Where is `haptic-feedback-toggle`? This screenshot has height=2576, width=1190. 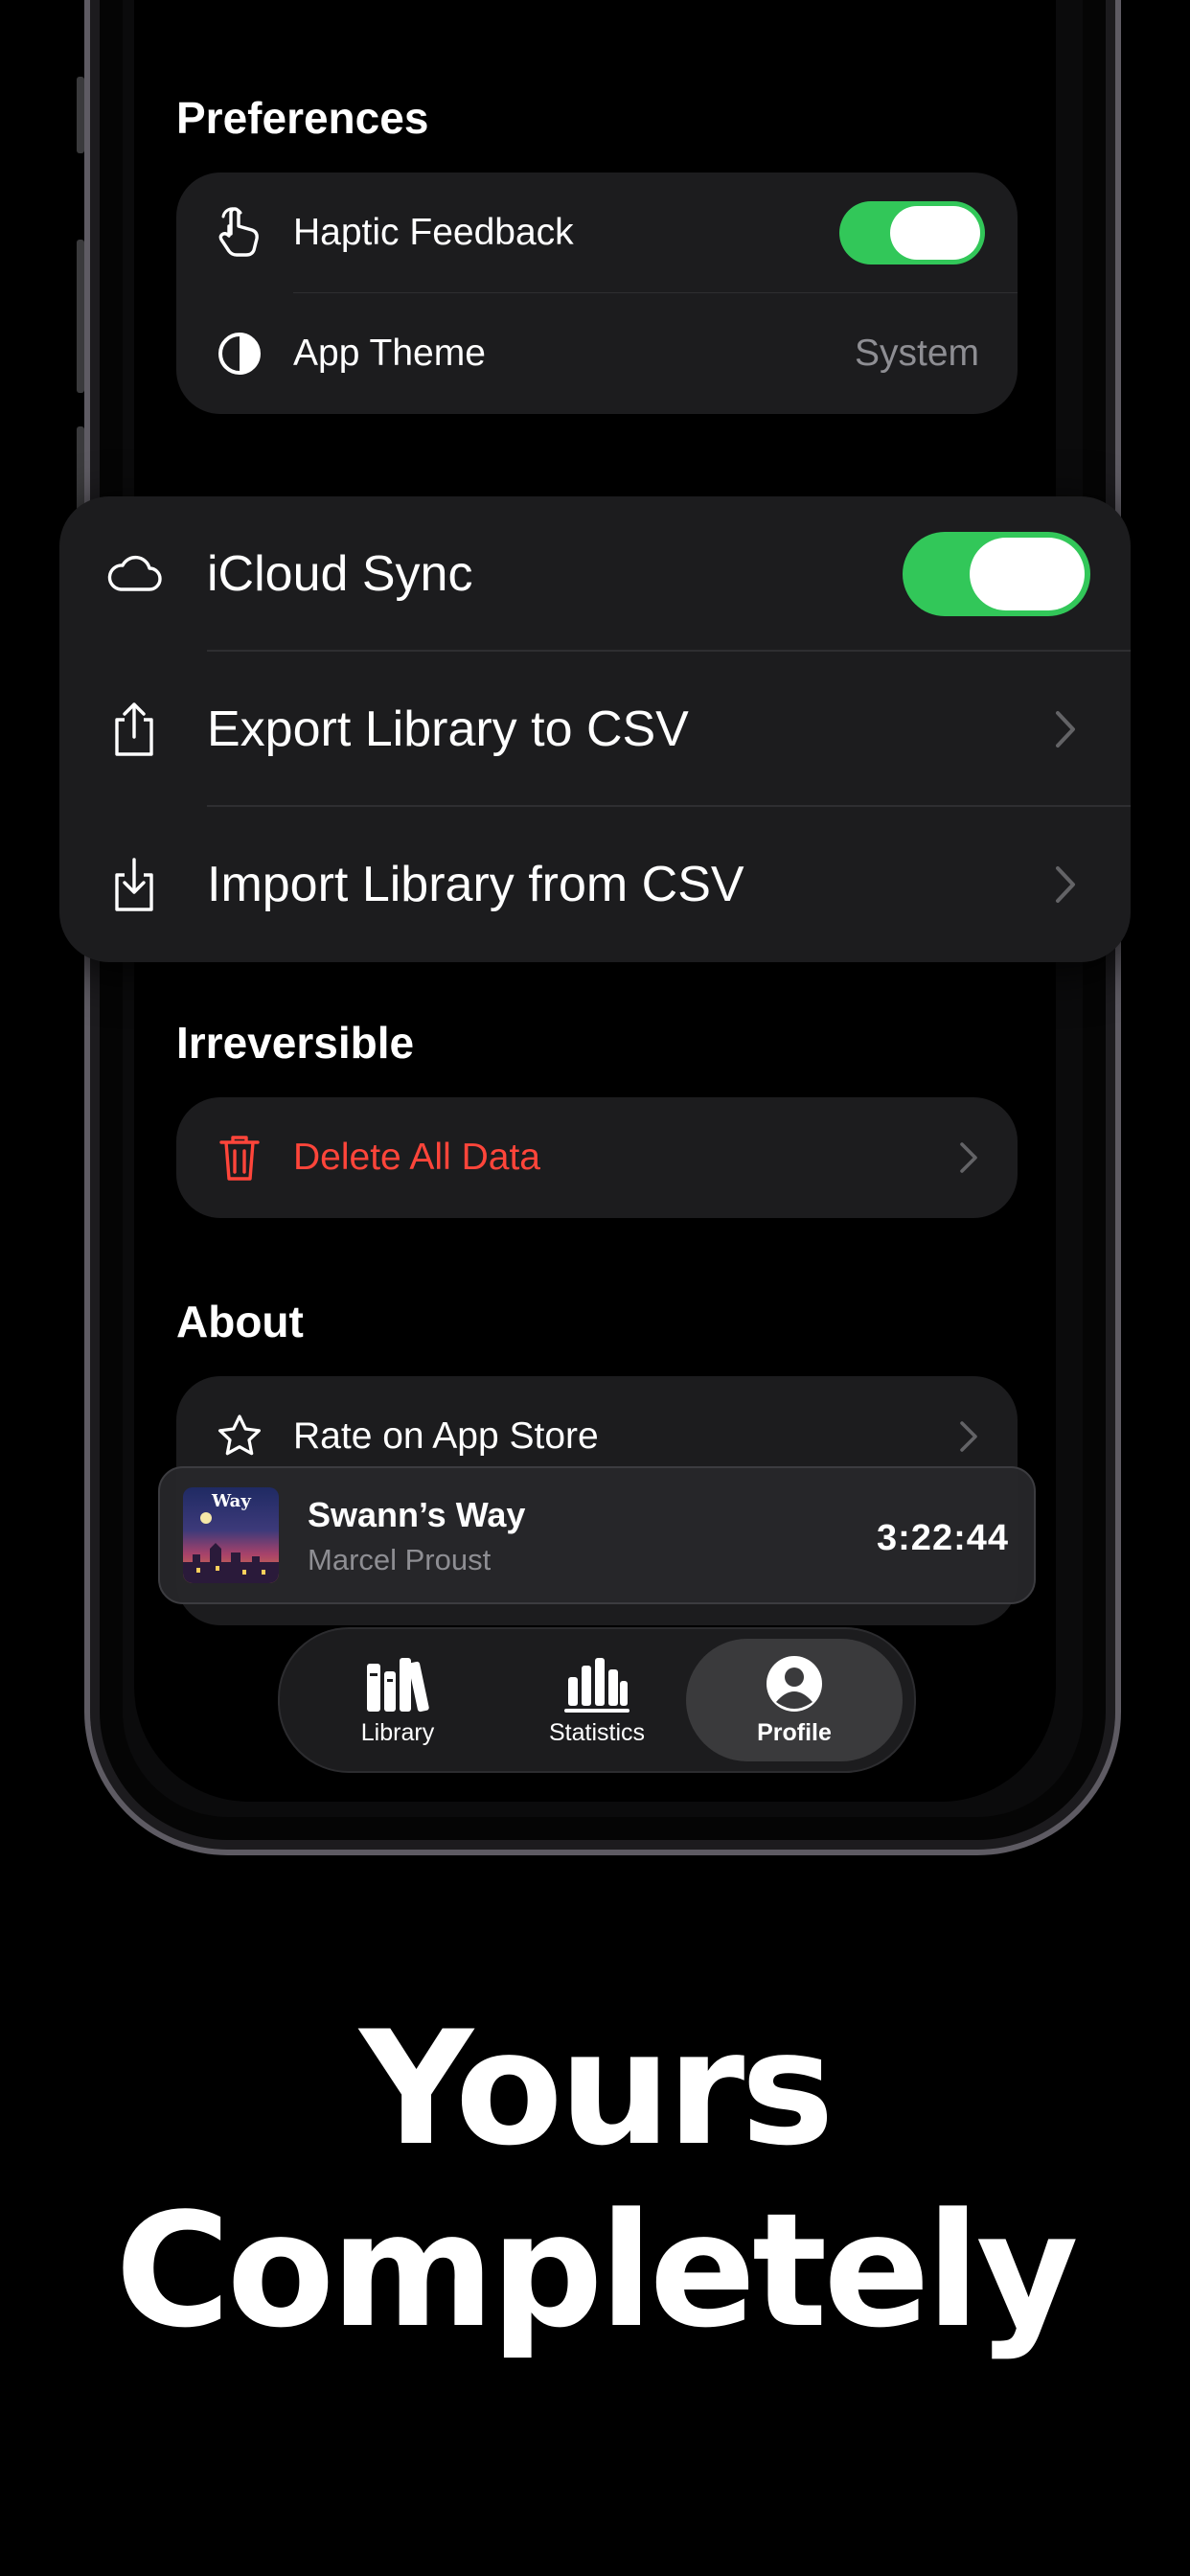 haptic-feedback-toggle is located at coordinates (912, 232).